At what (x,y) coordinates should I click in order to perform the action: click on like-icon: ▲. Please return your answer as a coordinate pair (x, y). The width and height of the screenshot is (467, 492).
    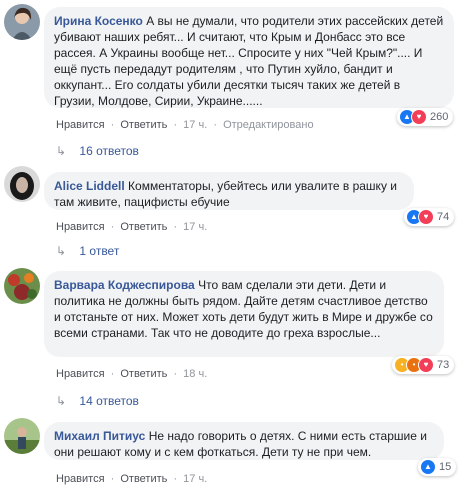
    Looking at the image, I should click on (428, 467).